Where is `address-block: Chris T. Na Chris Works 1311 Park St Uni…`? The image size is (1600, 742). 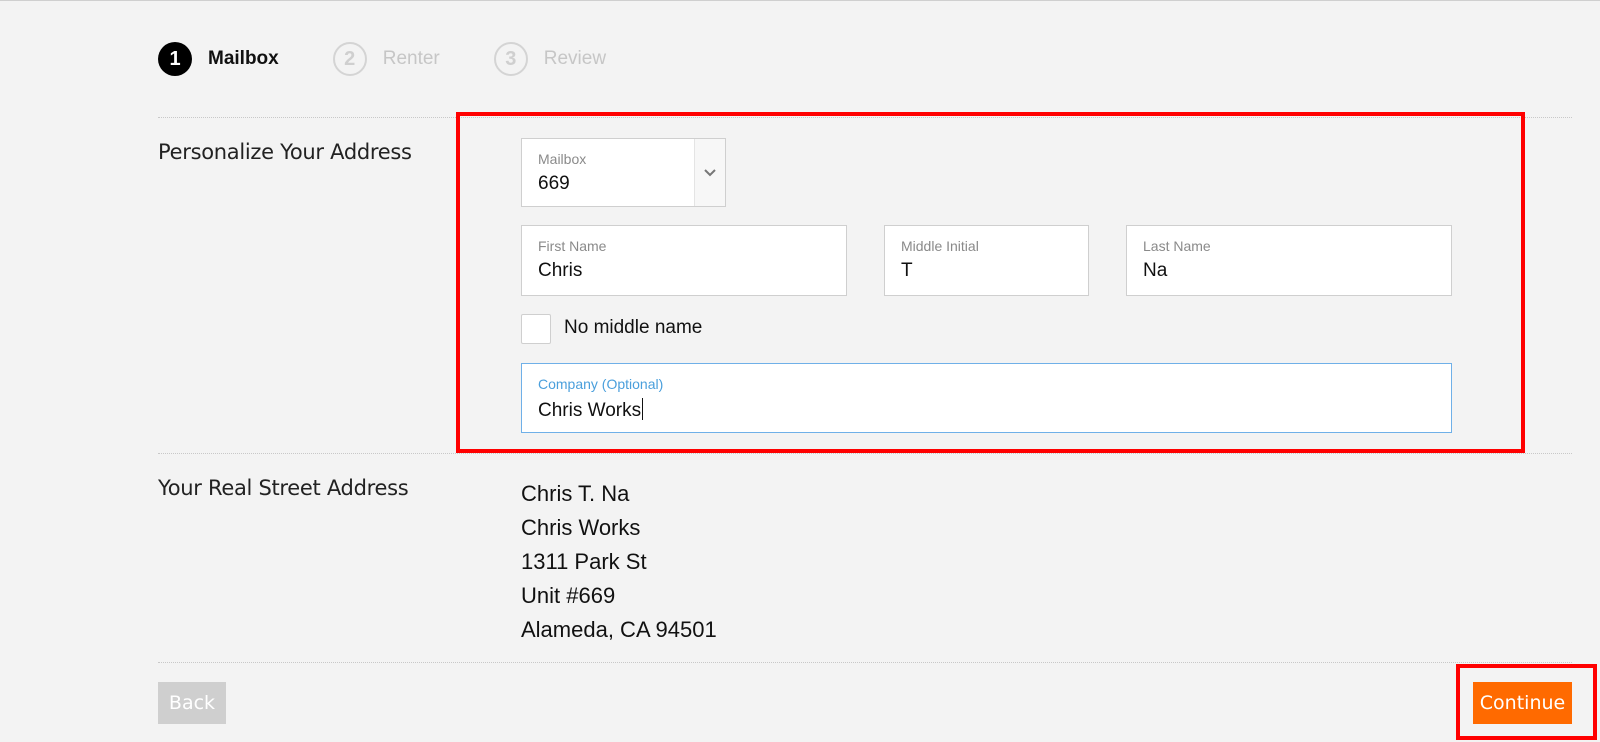 address-block: Chris T. Na Chris Works 1311 Park St Uni… is located at coordinates (619, 562).